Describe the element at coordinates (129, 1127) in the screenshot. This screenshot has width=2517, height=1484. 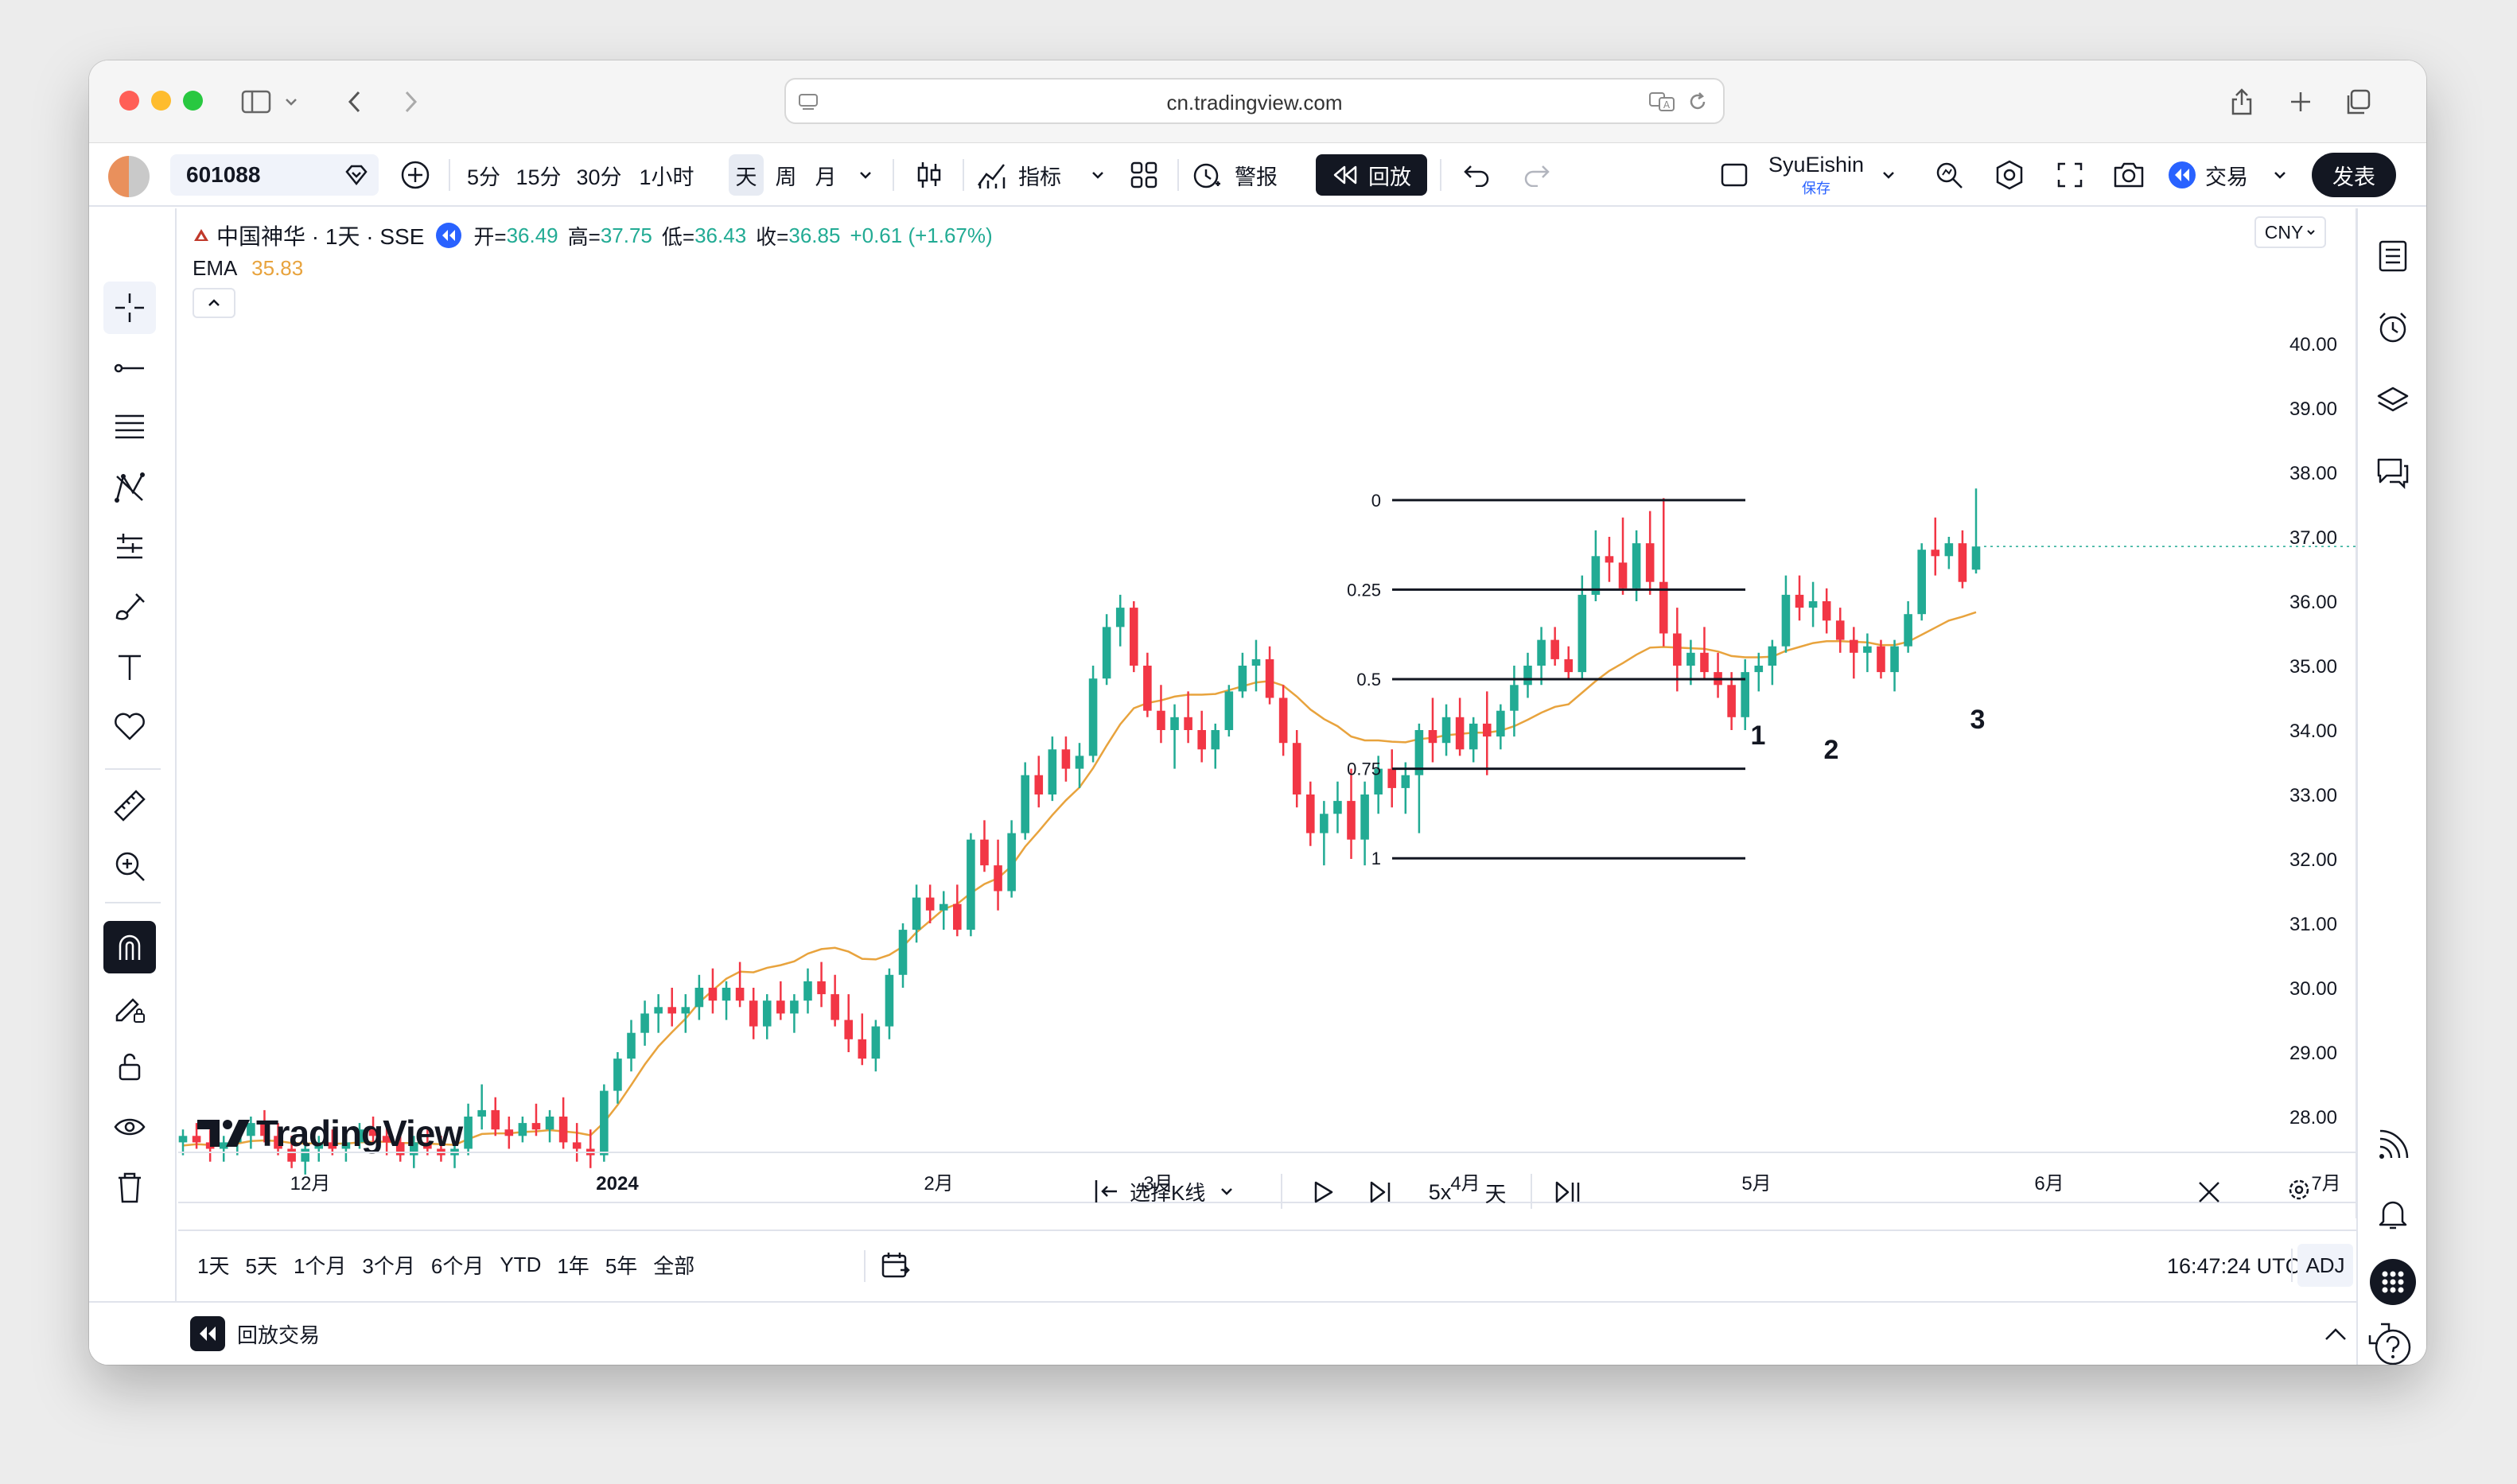
I see `hide-drawings-tool` at that location.